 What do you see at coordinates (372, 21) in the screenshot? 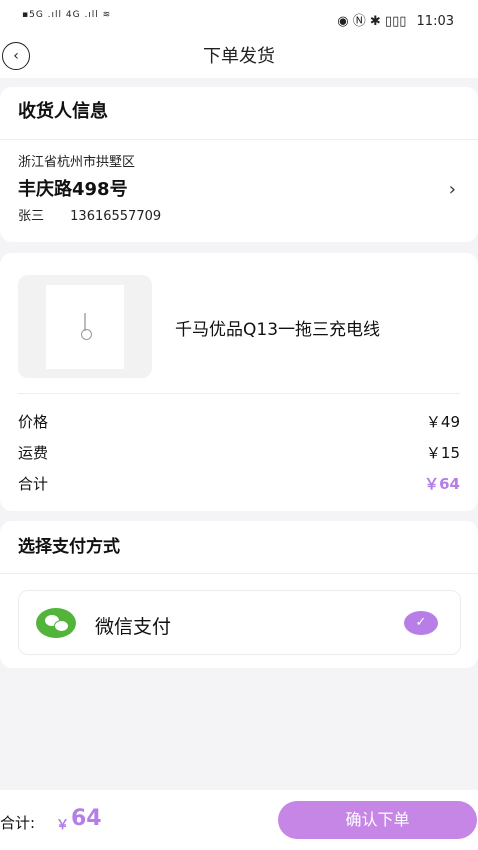
I see `system-status-icons: ◉ Ⓝ ✱ ▯▯▯` at bounding box center [372, 21].